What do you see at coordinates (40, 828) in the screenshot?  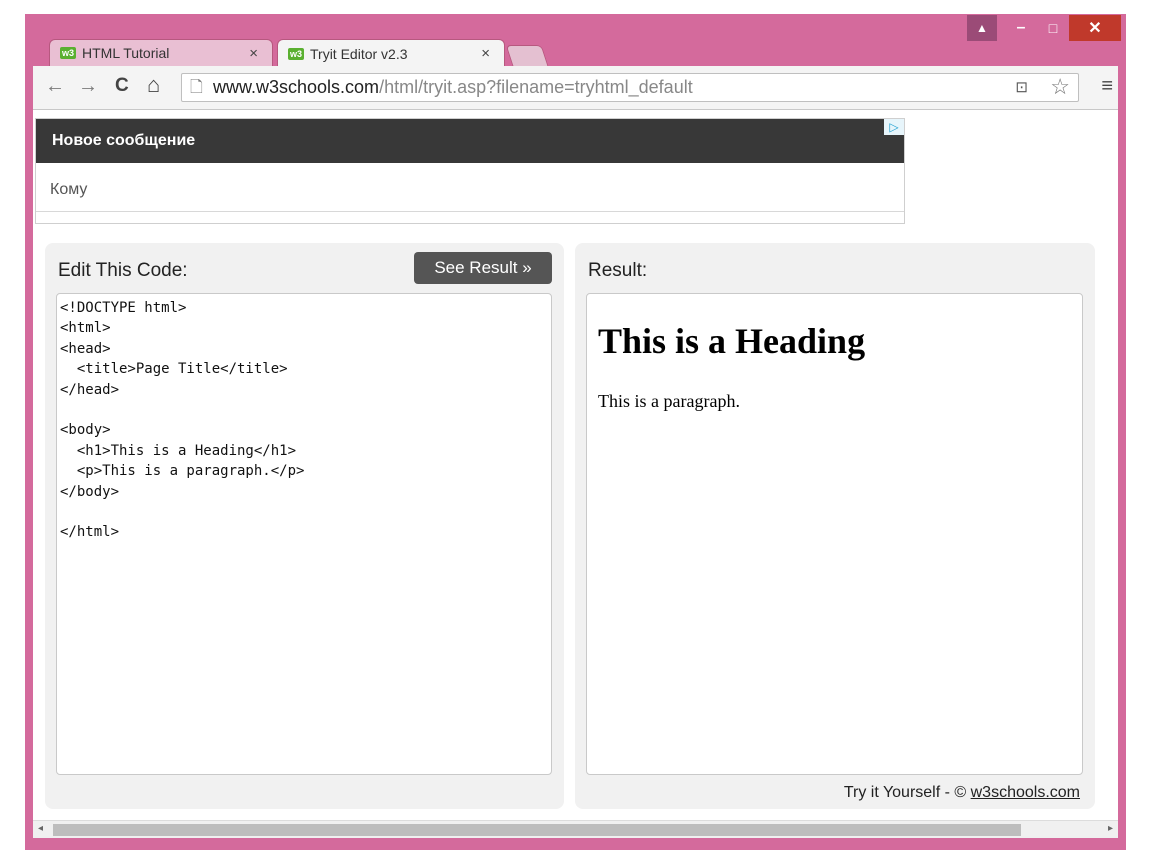 I see `scroll-left-icon: ◂` at bounding box center [40, 828].